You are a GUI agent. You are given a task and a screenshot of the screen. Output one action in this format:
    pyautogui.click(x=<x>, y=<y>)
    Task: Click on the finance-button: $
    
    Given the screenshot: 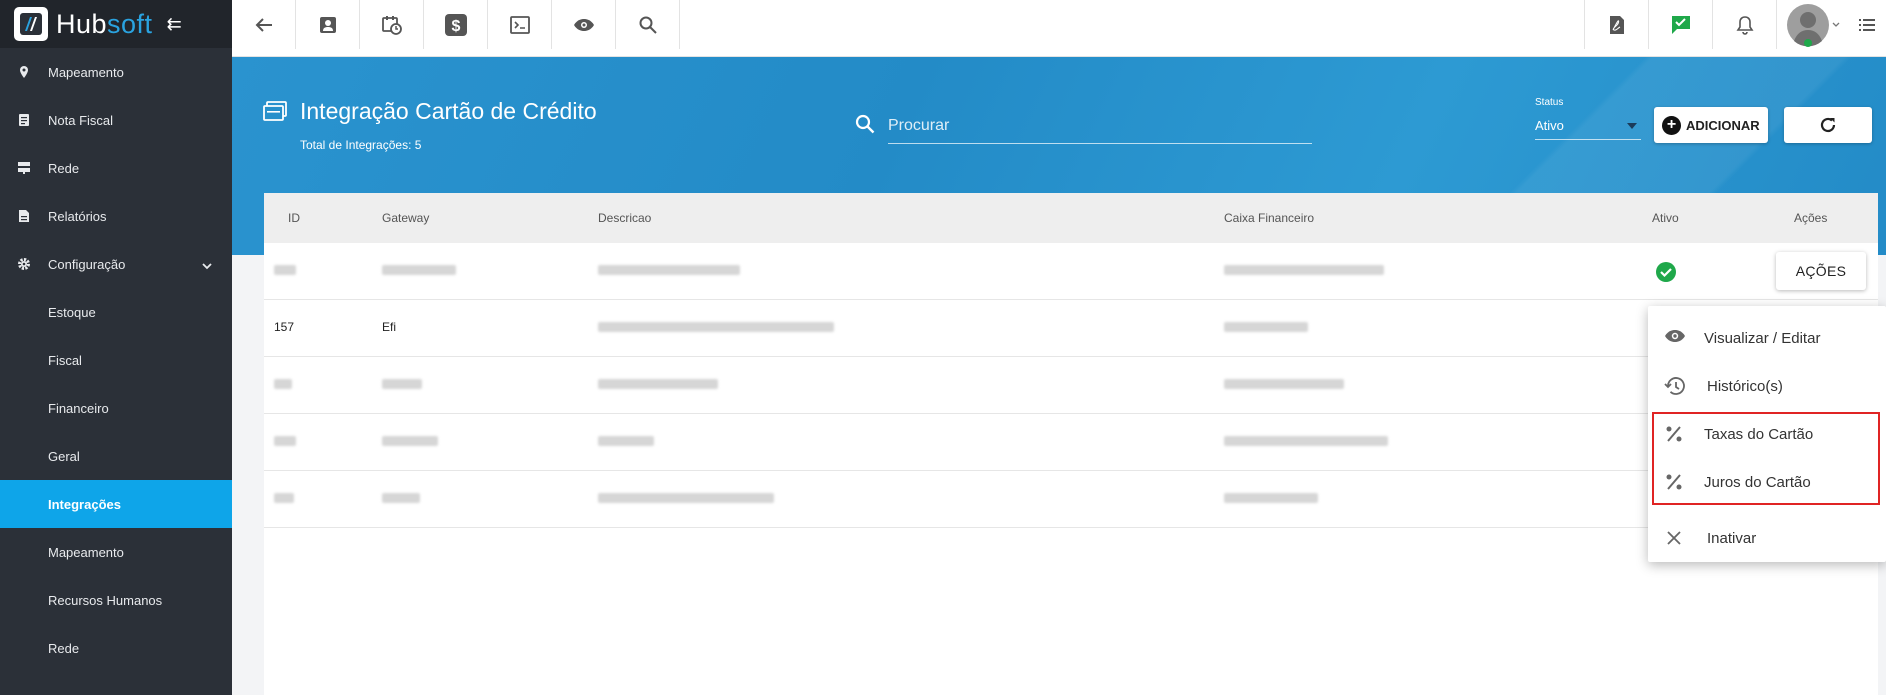 What is the action you would take?
    pyautogui.click(x=456, y=24)
    